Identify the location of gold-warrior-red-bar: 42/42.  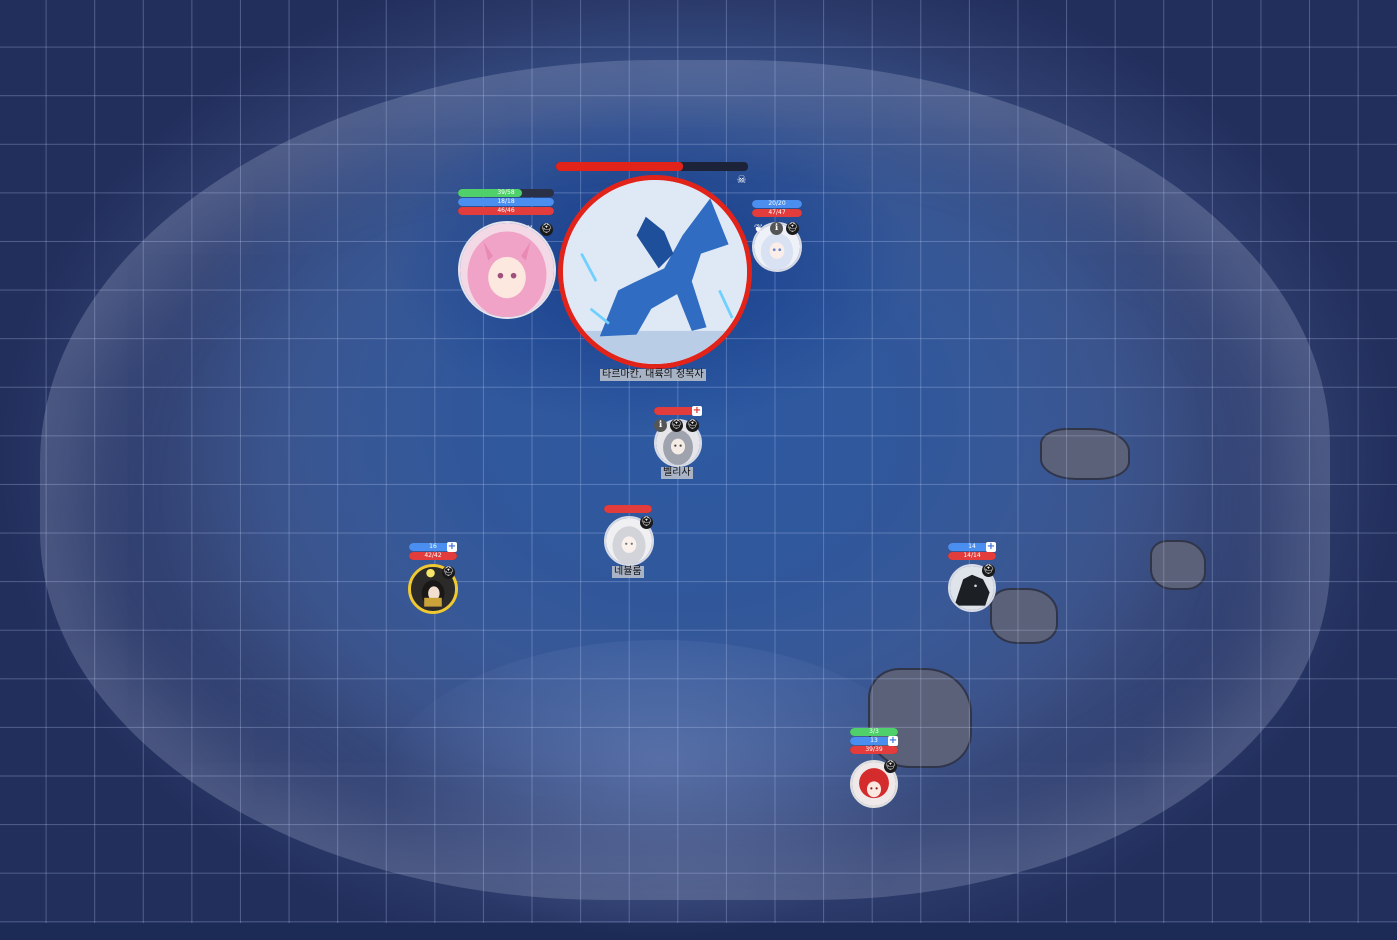
(433, 556).